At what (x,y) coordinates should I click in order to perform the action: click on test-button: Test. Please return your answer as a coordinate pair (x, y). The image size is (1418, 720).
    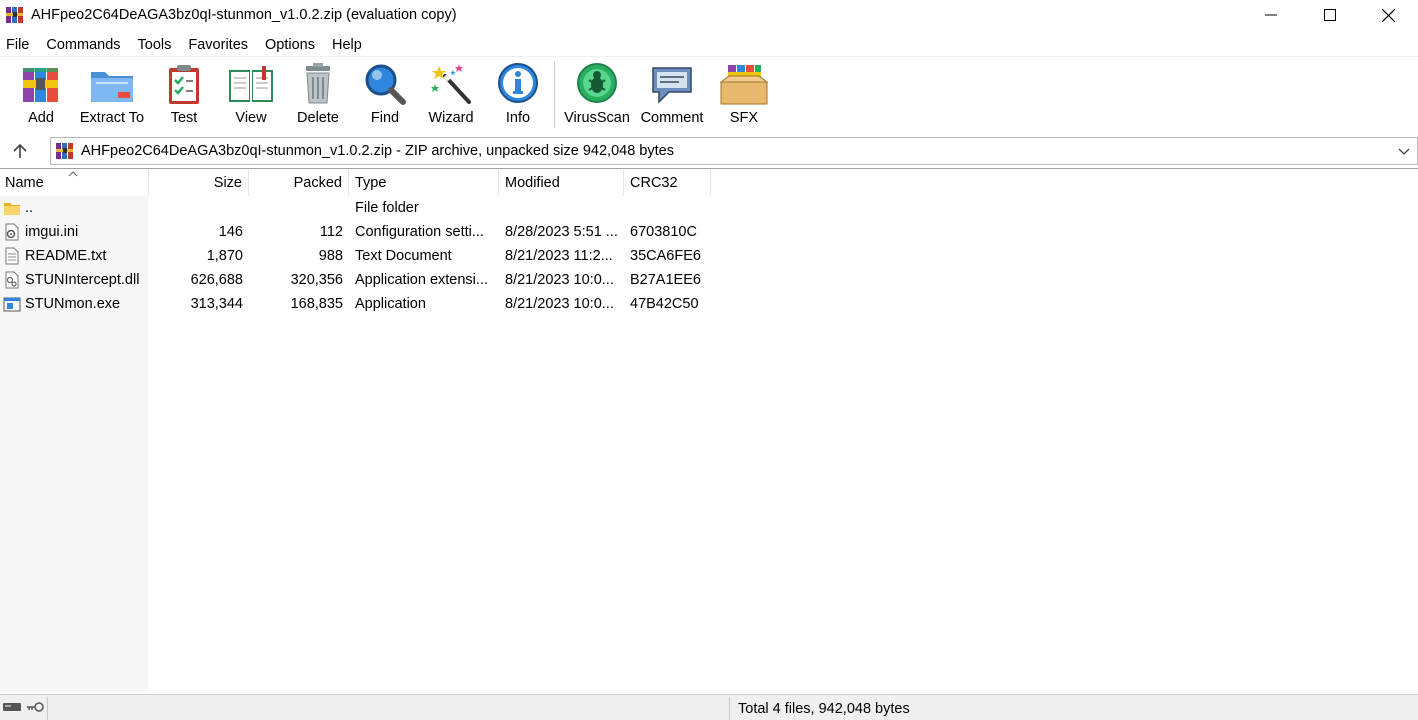
    Looking at the image, I should click on (184, 96).